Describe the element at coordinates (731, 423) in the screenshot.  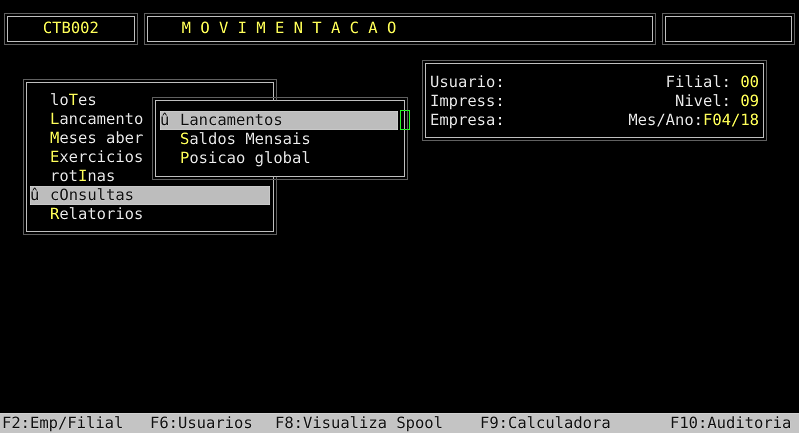
I see `function-key-hint: F10:Auditoria` at that location.